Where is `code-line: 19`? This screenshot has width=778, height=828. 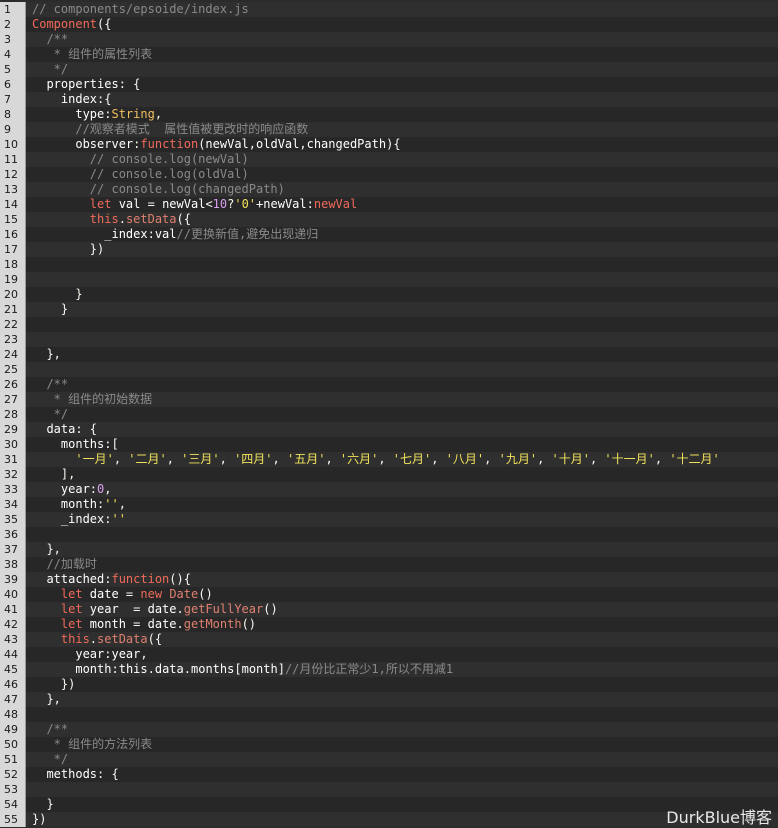 code-line: 19 is located at coordinates (389, 279).